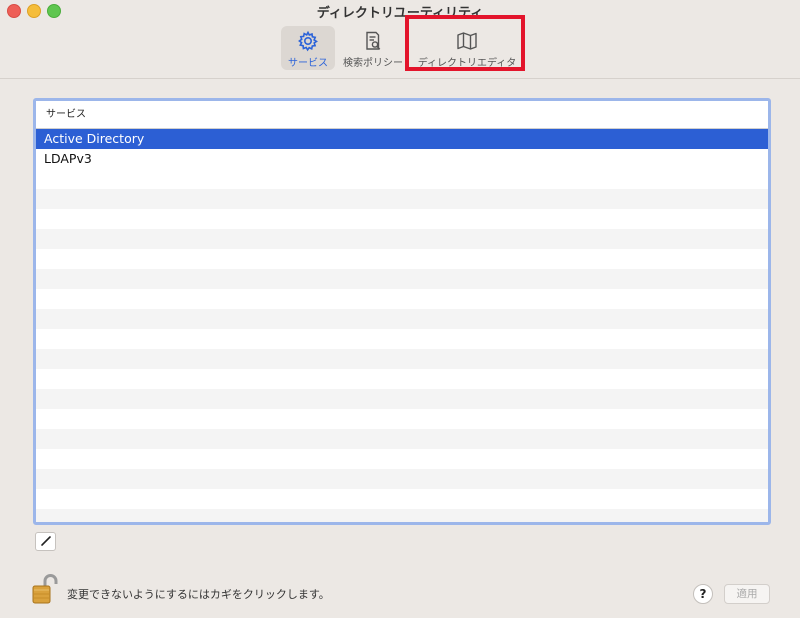 The image size is (800, 618). I want to click on gear-icon, so click(308, 41).